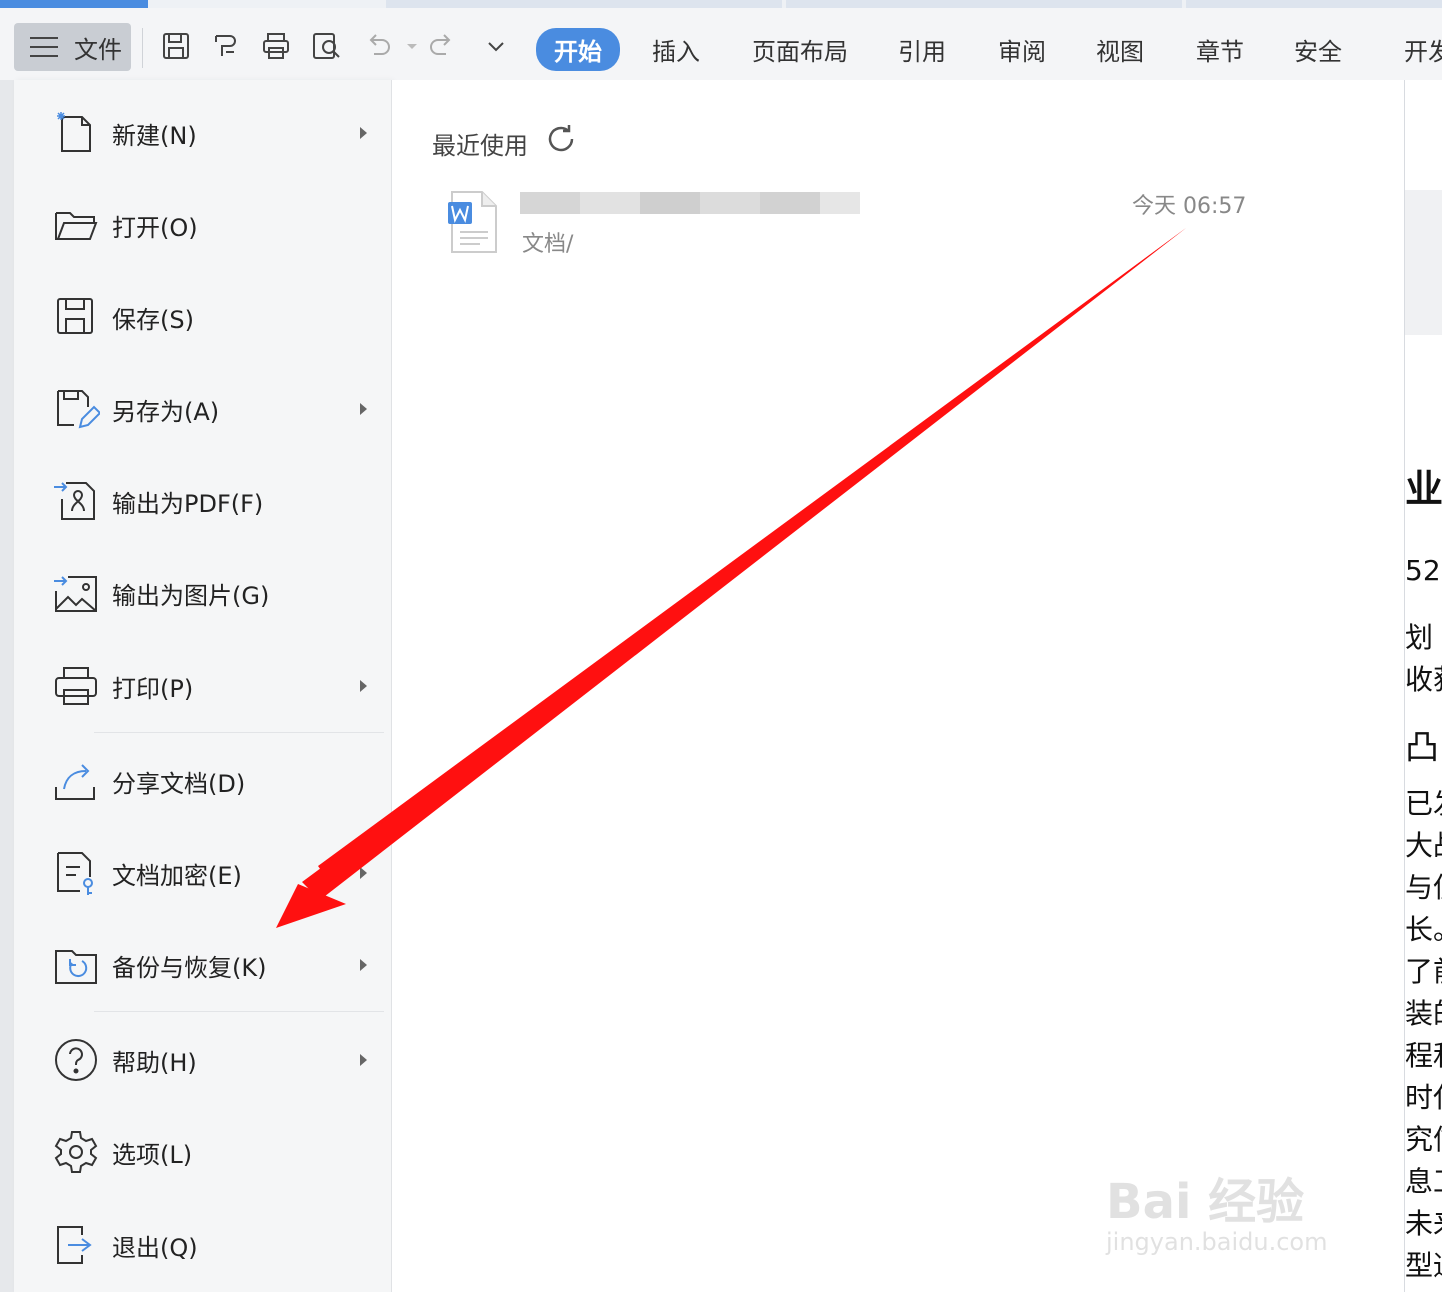  What do you see at coordinates (191, 595) in the screenshot?
I see `menu-item-label: 输出为图片(G)` at bounding box center [191, 595].